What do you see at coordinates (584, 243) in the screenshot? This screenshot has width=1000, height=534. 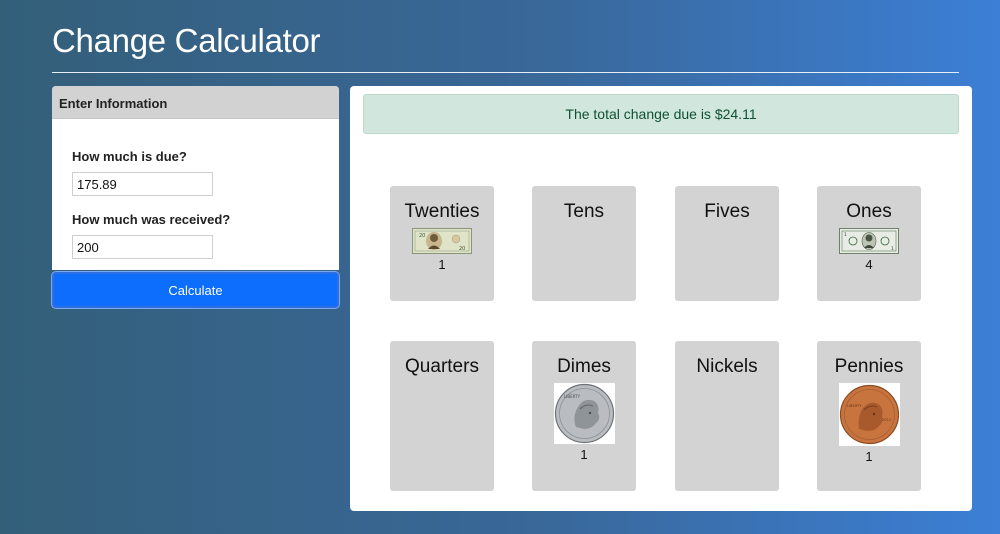 I see `denomination-card-tens: Tens` at bounding box center [584, 243].